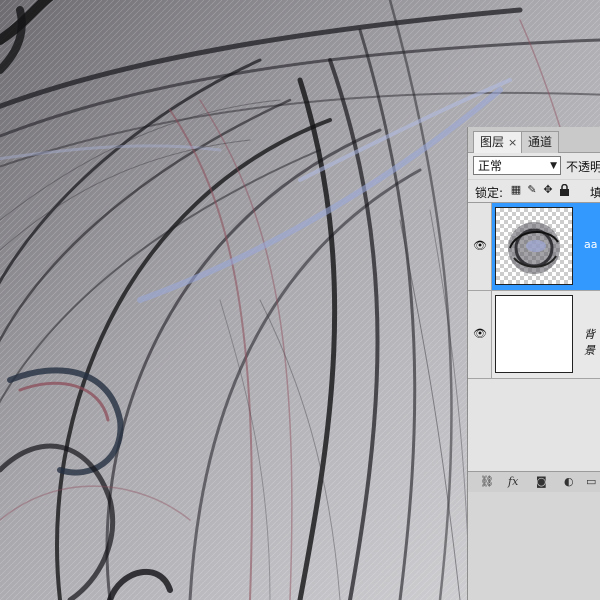 This screenshot has height=600, width=600. What do you see at coordinates (516, 190) in the screenshot?
I see `lock-transparent-pixels-icon: ▦` at bounding box center [516, 190].